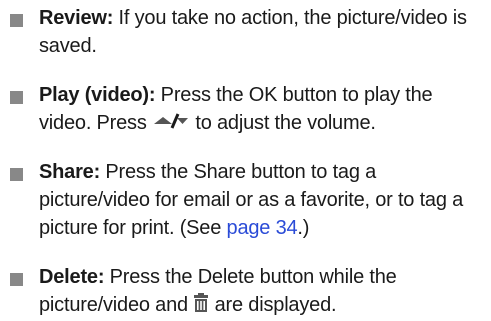  What do you see at coordinates (76, 18) in the screenshot?
I see `item-term: Review:` at bounding box center [76, 18].